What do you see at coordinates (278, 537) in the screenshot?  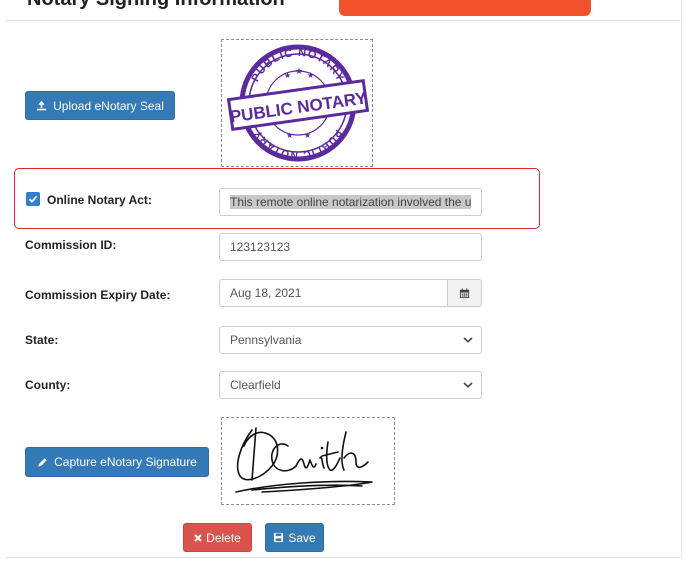 I see `save-icon` at bounding box center [278, 537].